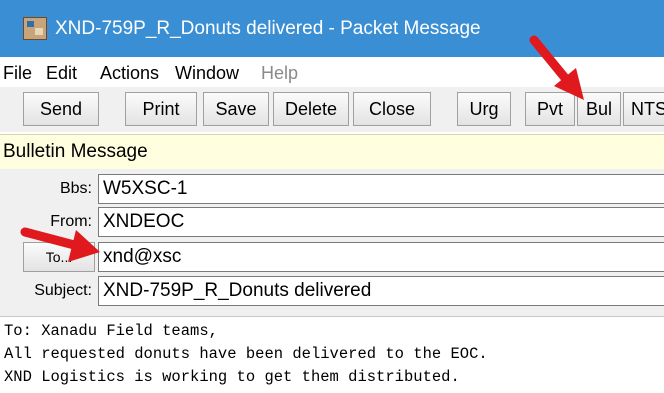 Image resolution: width=664 pixels, height=393 pixels. Describe the element at coordinates (381, 257) in the screenshot. I see `to-field: xnd@xsc` at that location.